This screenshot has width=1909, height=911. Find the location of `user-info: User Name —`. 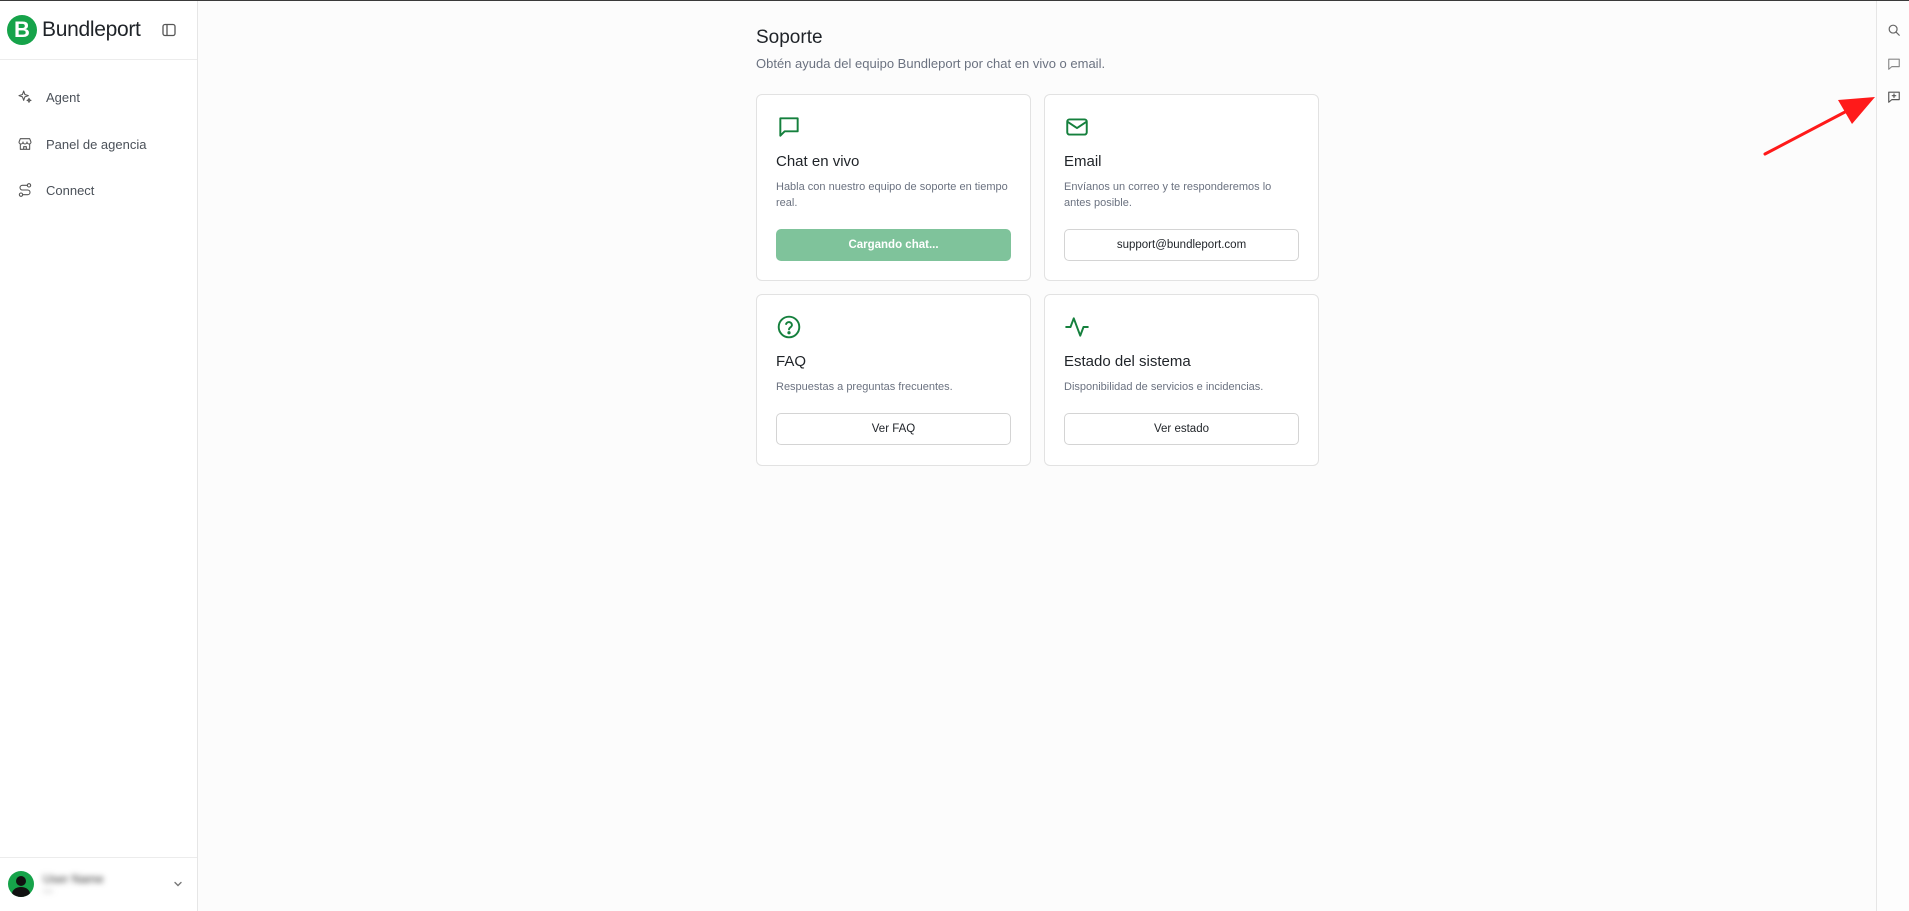

user-info: User Name — is located at coordinates (73, 884).